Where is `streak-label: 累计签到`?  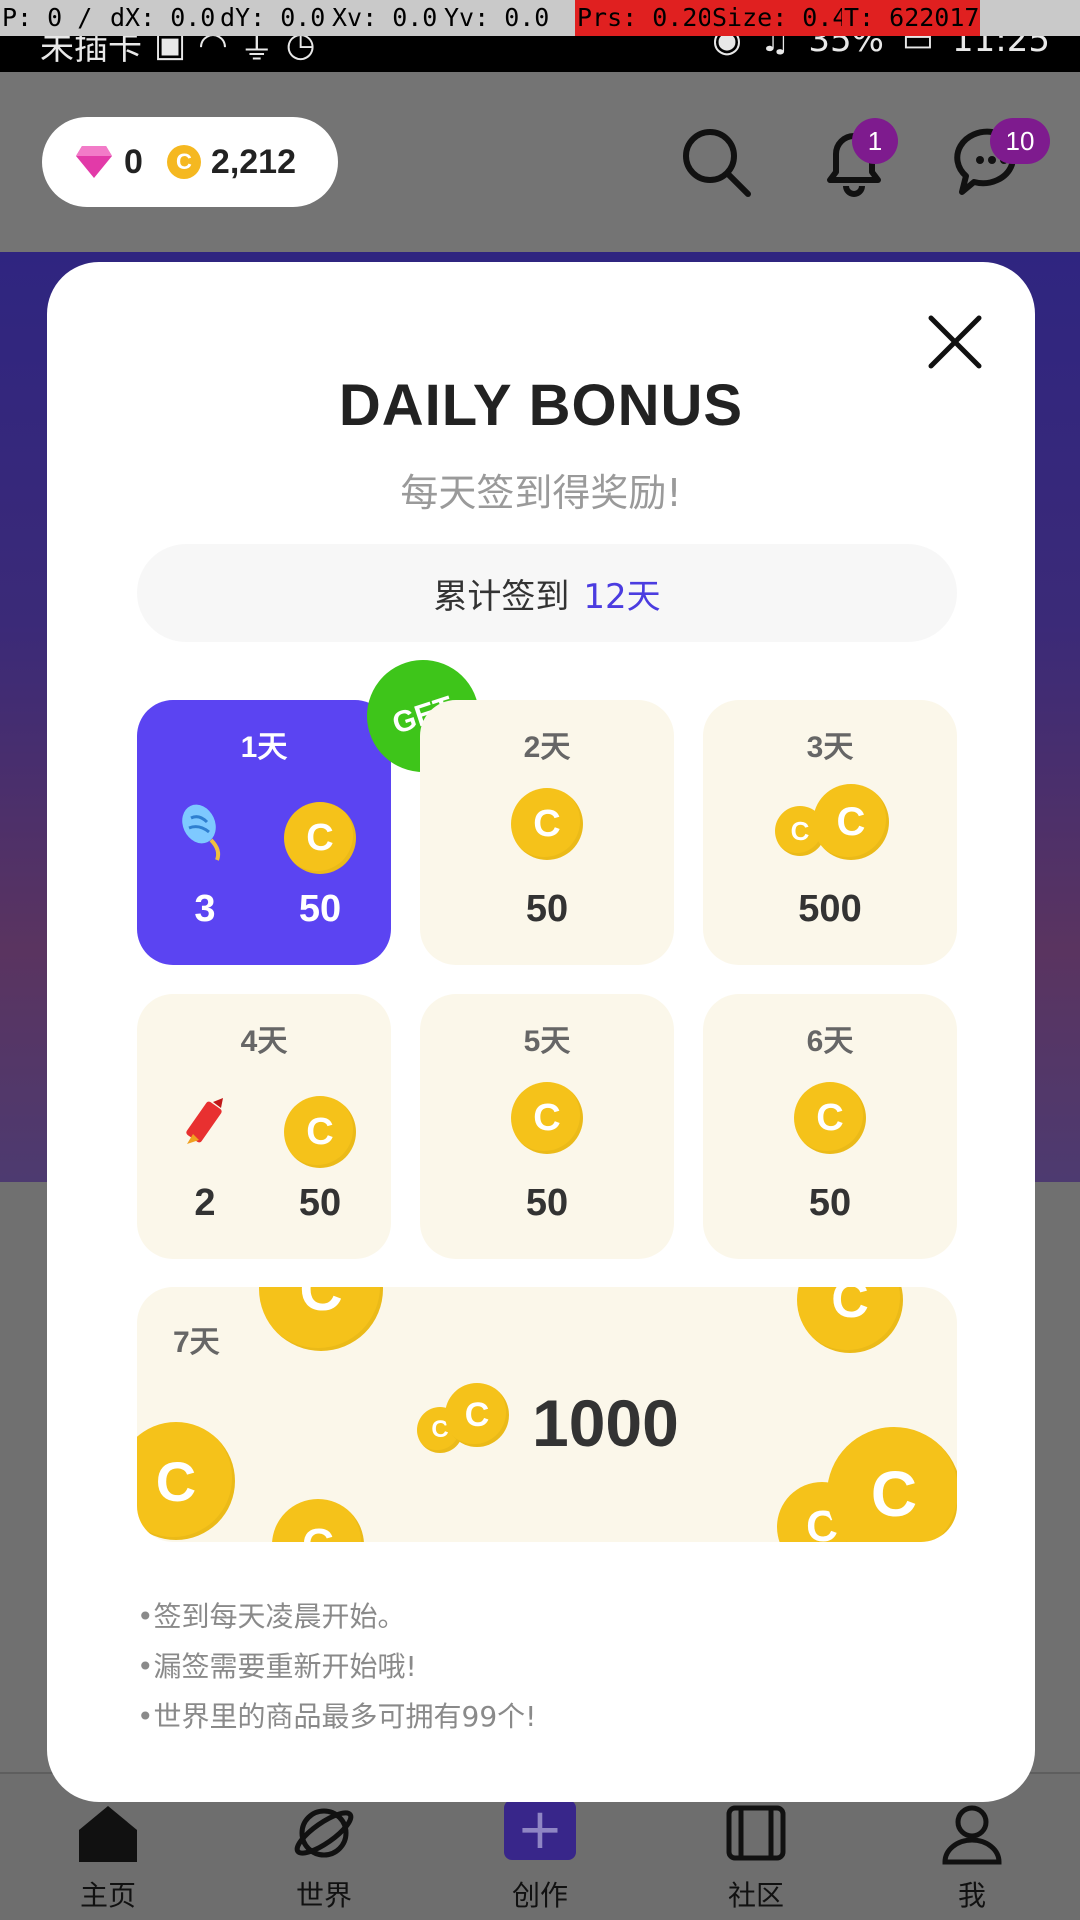
streak-label: 累计签到 is located at coordinates (501, 596).